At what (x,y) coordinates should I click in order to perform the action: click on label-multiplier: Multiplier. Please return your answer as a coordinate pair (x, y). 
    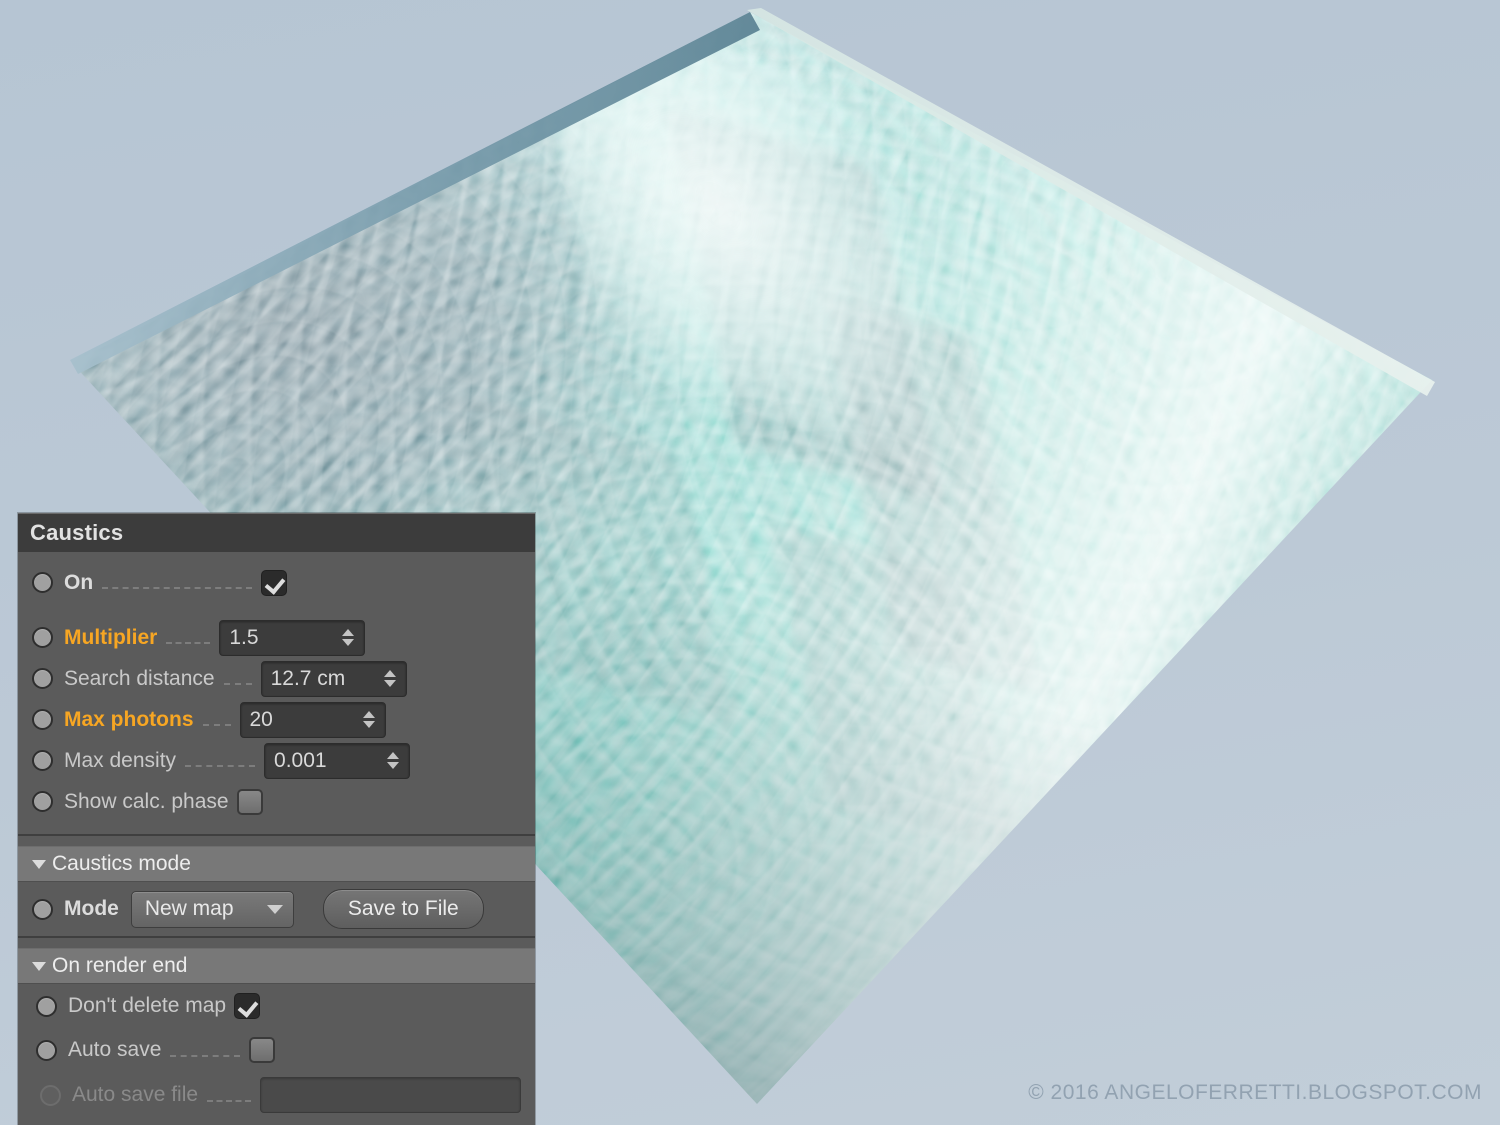
    Looking at the image, I should click on (111, 637).